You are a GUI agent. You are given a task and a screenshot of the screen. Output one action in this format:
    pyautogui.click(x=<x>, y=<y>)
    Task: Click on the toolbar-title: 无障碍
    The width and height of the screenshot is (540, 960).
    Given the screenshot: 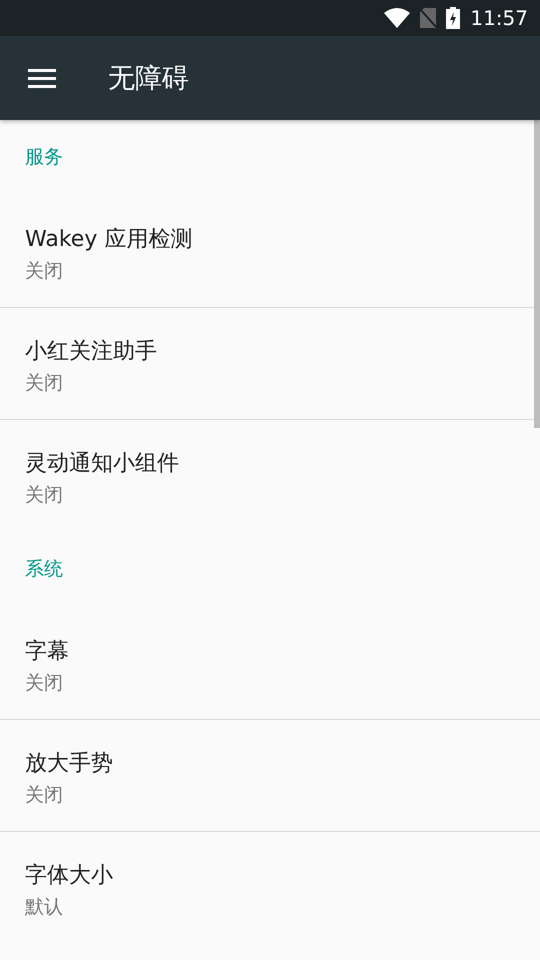 What is the action you would take?
    pyautogui.click(x=148, y=79)
    